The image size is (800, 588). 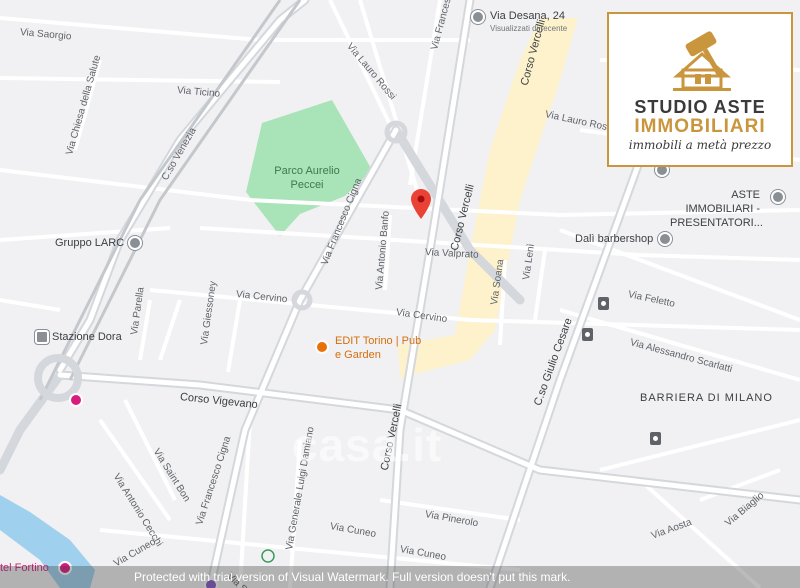 What do you see at coordinates (42, 337) in the screenshot?
I see `train-station-icon` at bounding box center [42, 337].